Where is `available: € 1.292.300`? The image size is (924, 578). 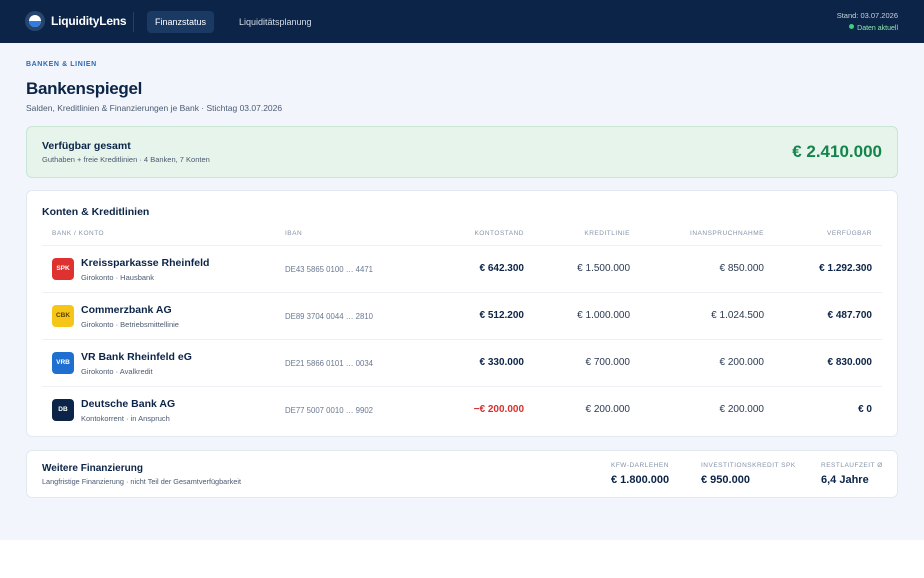
available: € 1.292.300 is located at coordinates (845, 268).